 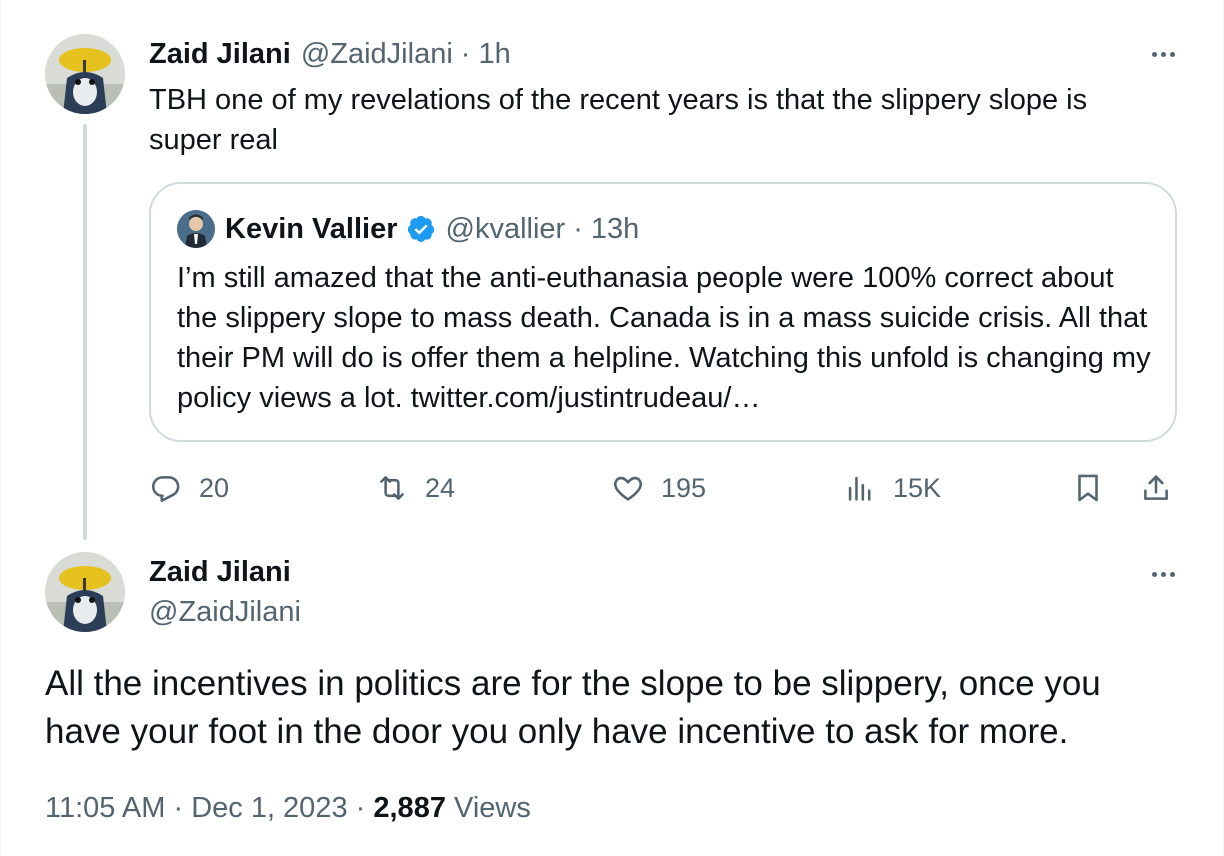 I want to click on reply-button: 20, so click(x=189, y=488).